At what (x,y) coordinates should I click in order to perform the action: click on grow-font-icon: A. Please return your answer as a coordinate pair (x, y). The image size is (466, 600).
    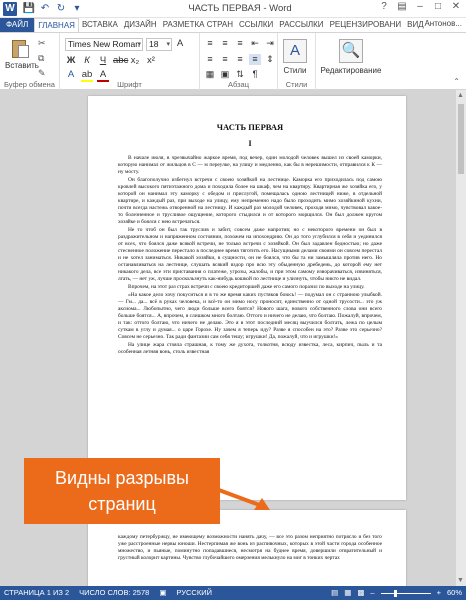
    Looking at the image, I should click on (180, 43).